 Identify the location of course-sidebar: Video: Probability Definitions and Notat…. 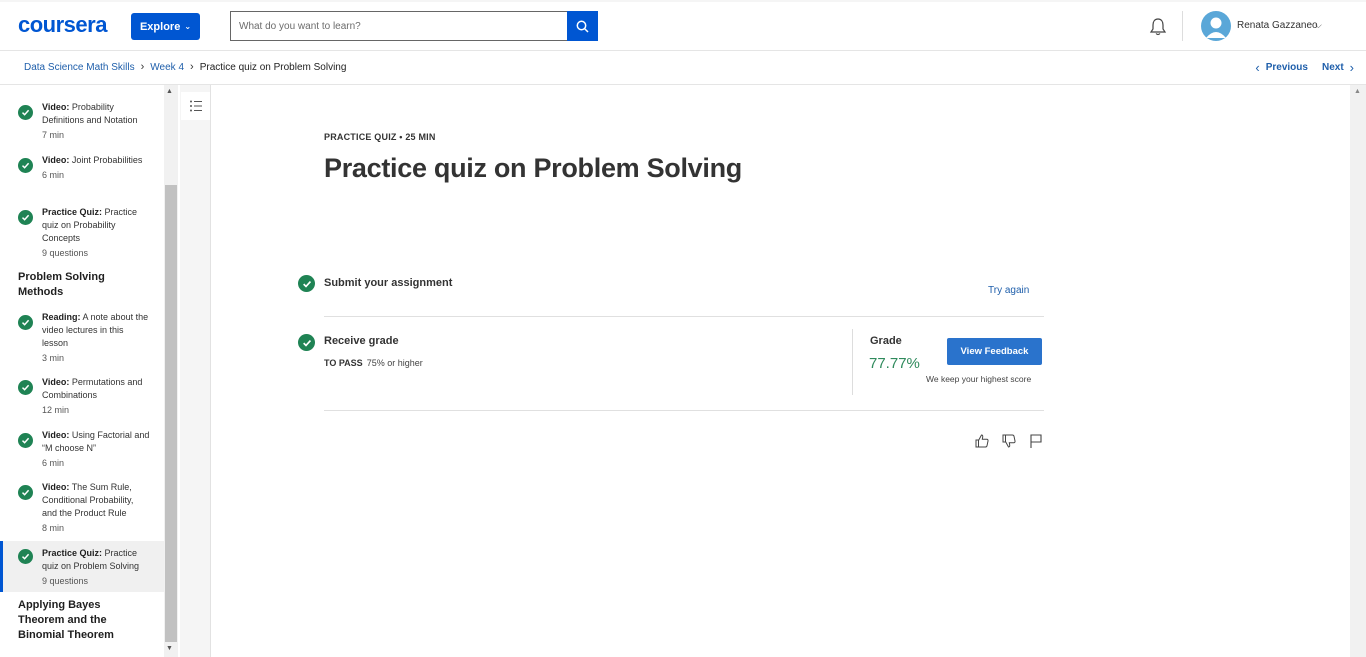
(82, 371).